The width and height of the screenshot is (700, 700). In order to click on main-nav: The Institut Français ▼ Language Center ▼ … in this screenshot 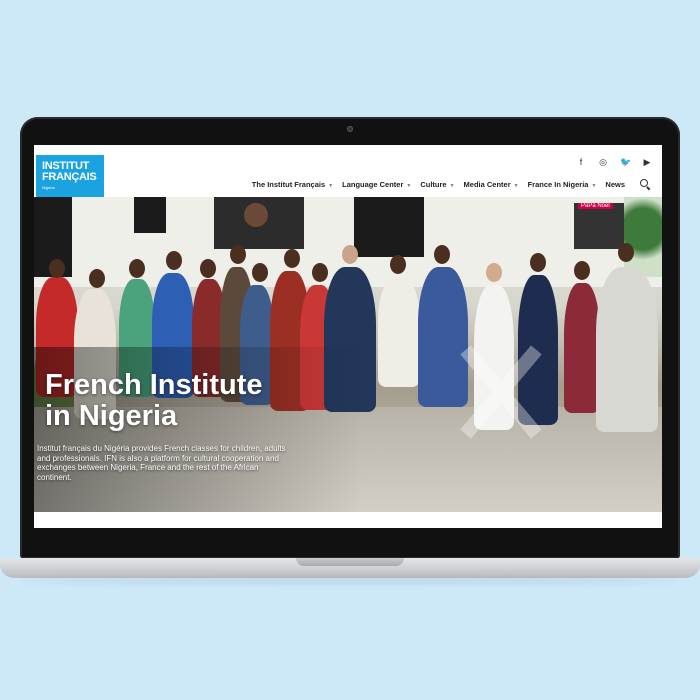, I will do `click(451, 184)`.